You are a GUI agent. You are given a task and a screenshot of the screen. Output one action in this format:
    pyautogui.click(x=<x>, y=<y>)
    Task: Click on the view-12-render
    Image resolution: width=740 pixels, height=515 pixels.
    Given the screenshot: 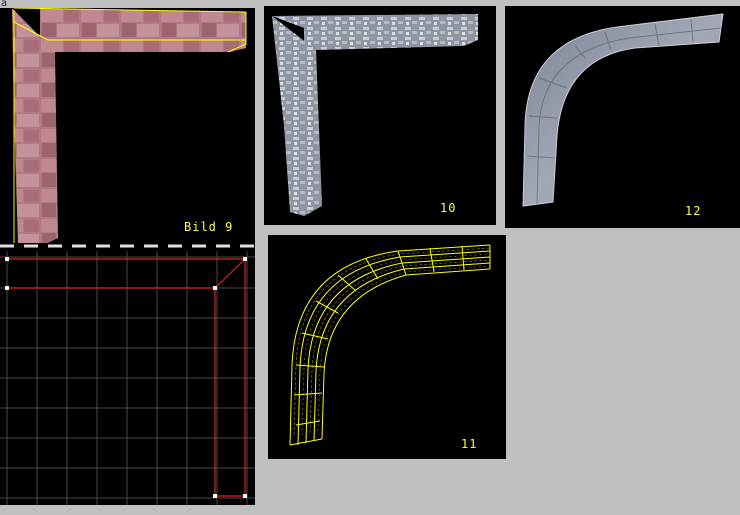 What is the action you would take?
    pyautogui.click(x=623, y=110)
    